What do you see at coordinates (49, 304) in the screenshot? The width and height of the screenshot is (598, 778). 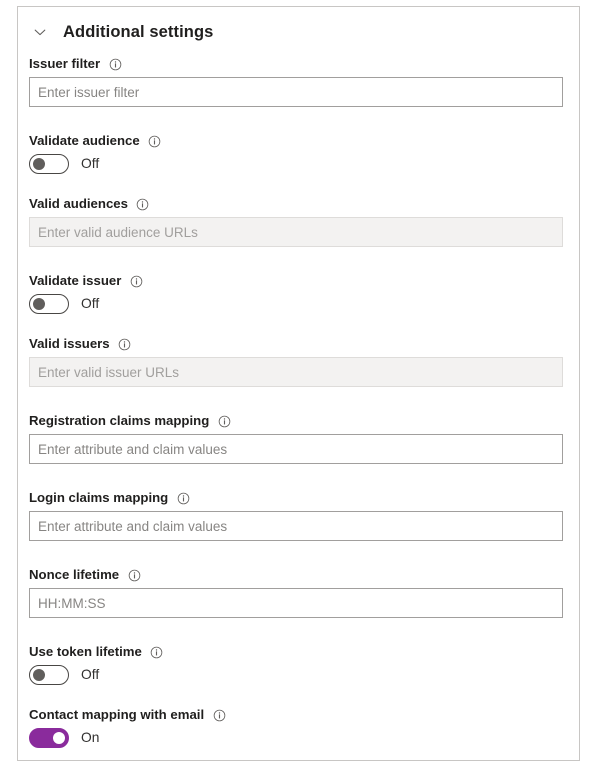 I see `validate-issuer-toggle` at bounding box center [49, 304].